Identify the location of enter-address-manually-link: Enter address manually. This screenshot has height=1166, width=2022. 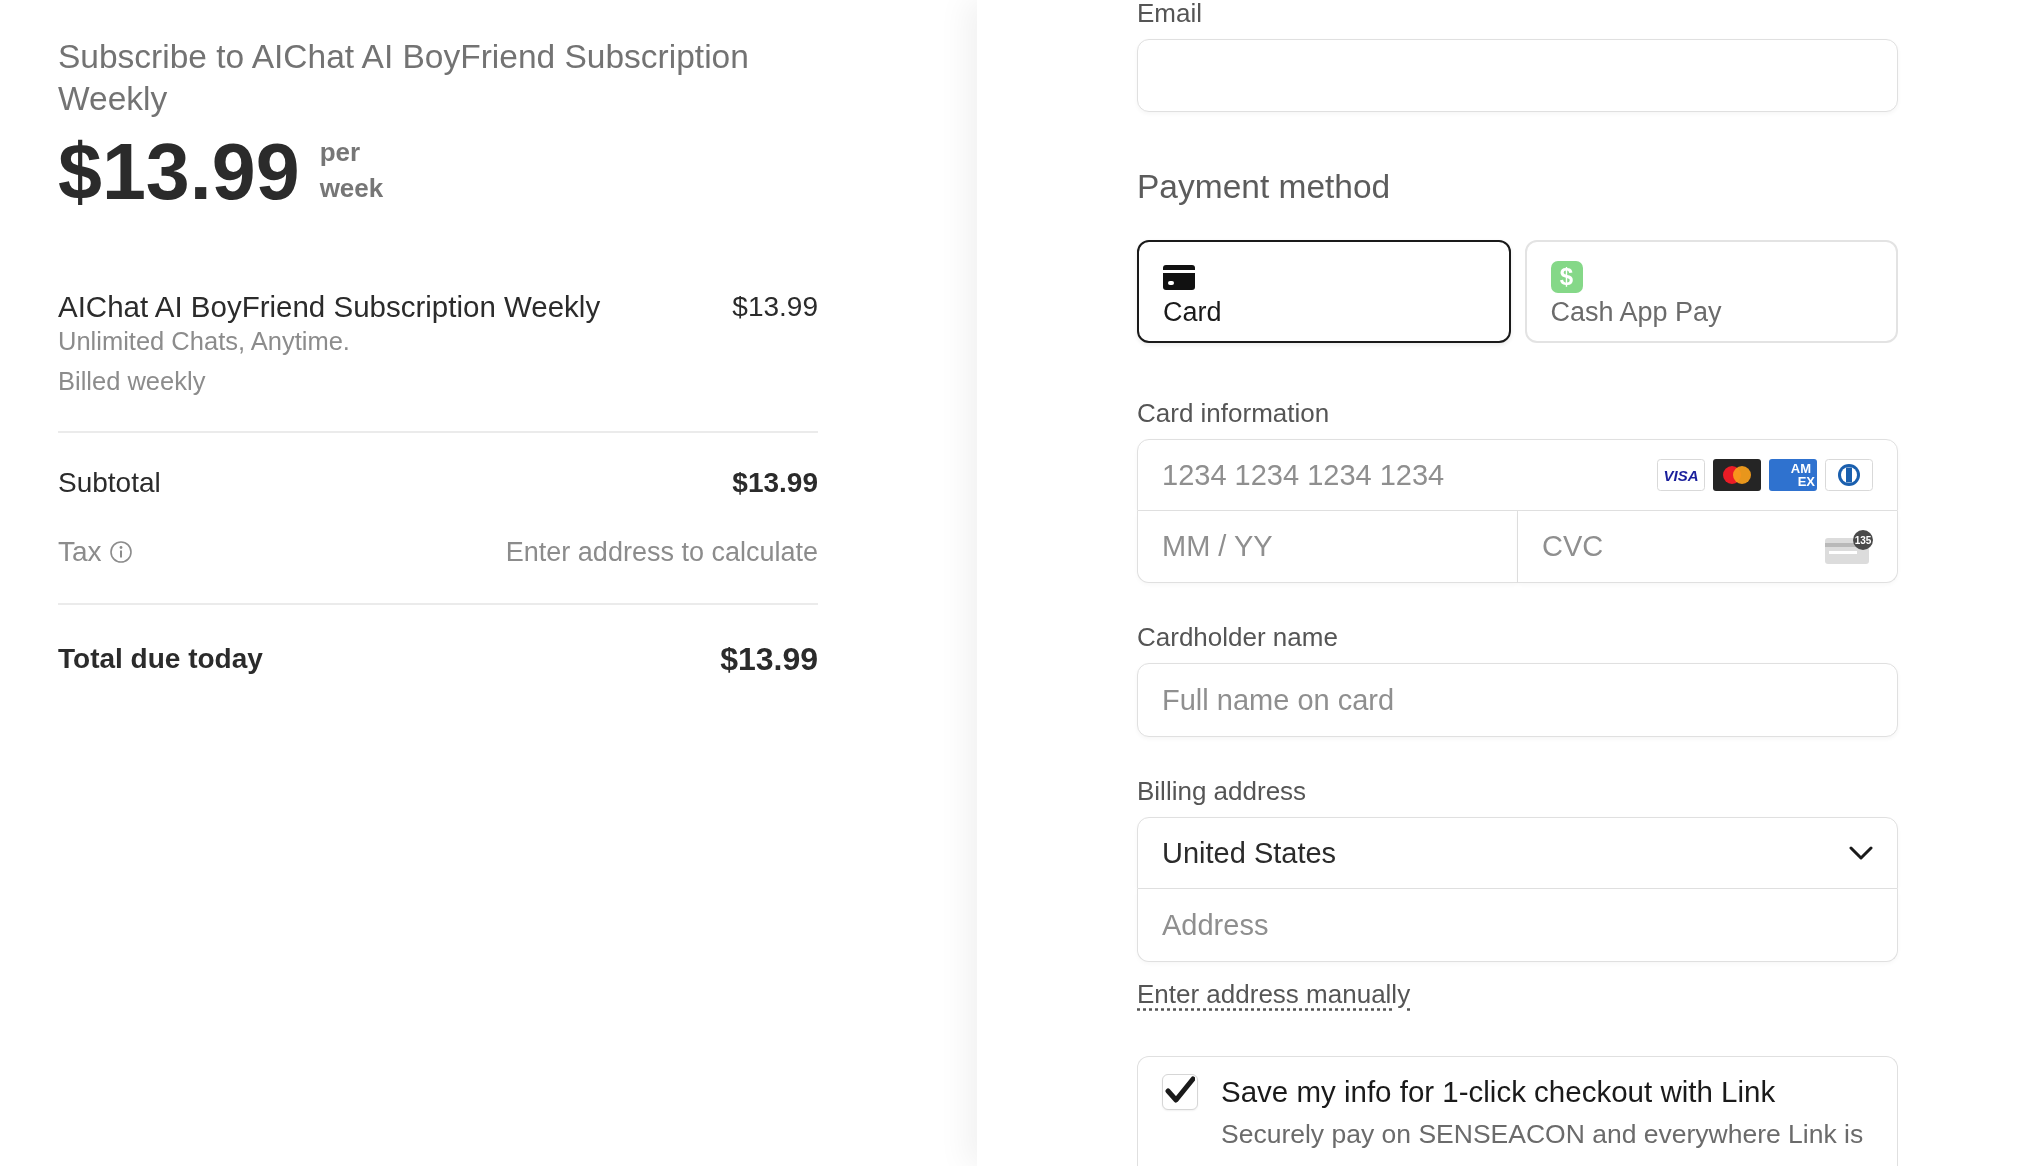
(1274, 994).